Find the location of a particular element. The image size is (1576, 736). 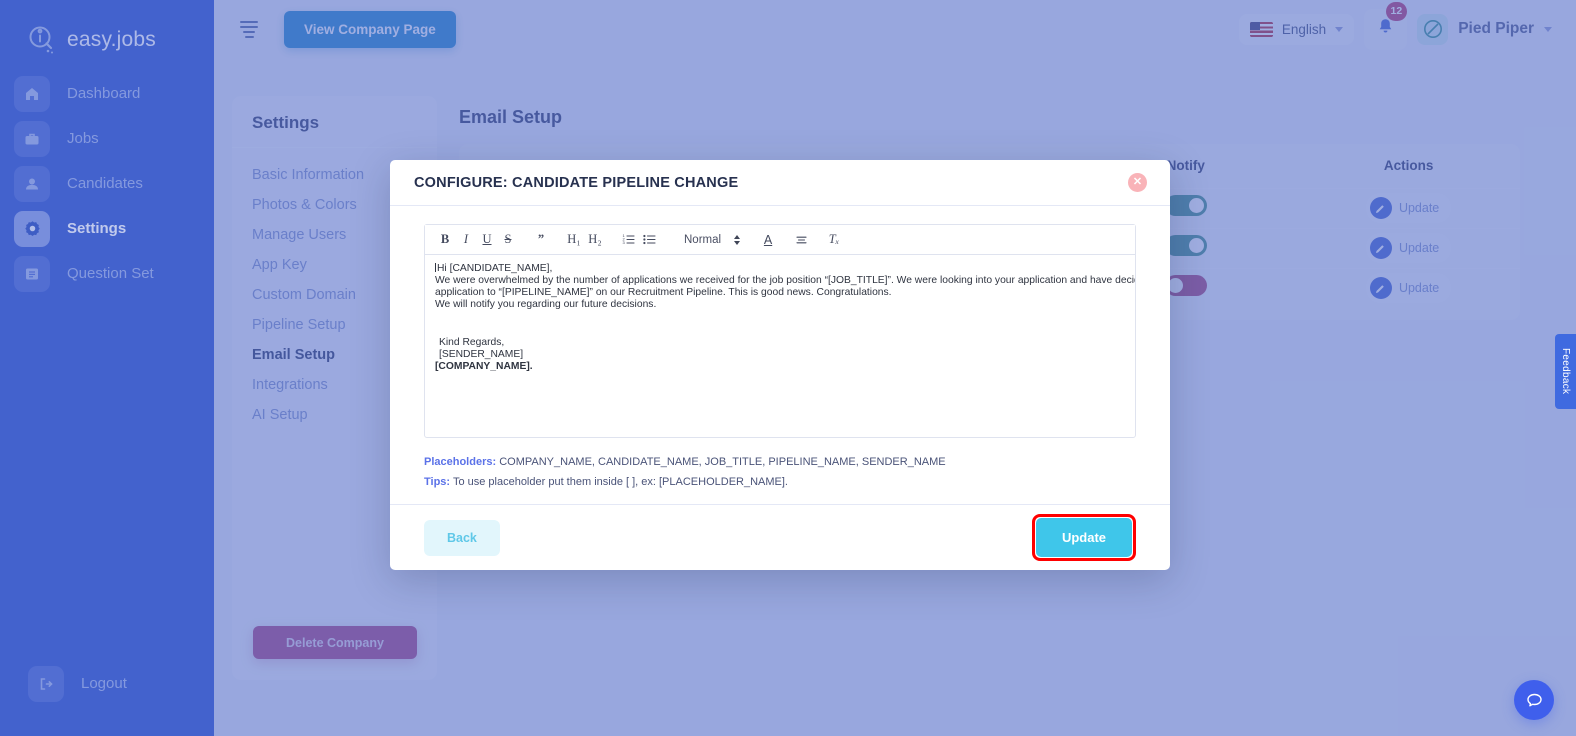

modal-title: CONFIGURE: CANDIDATE PIPELINE CHANGE is located at coordinates (576, 182).